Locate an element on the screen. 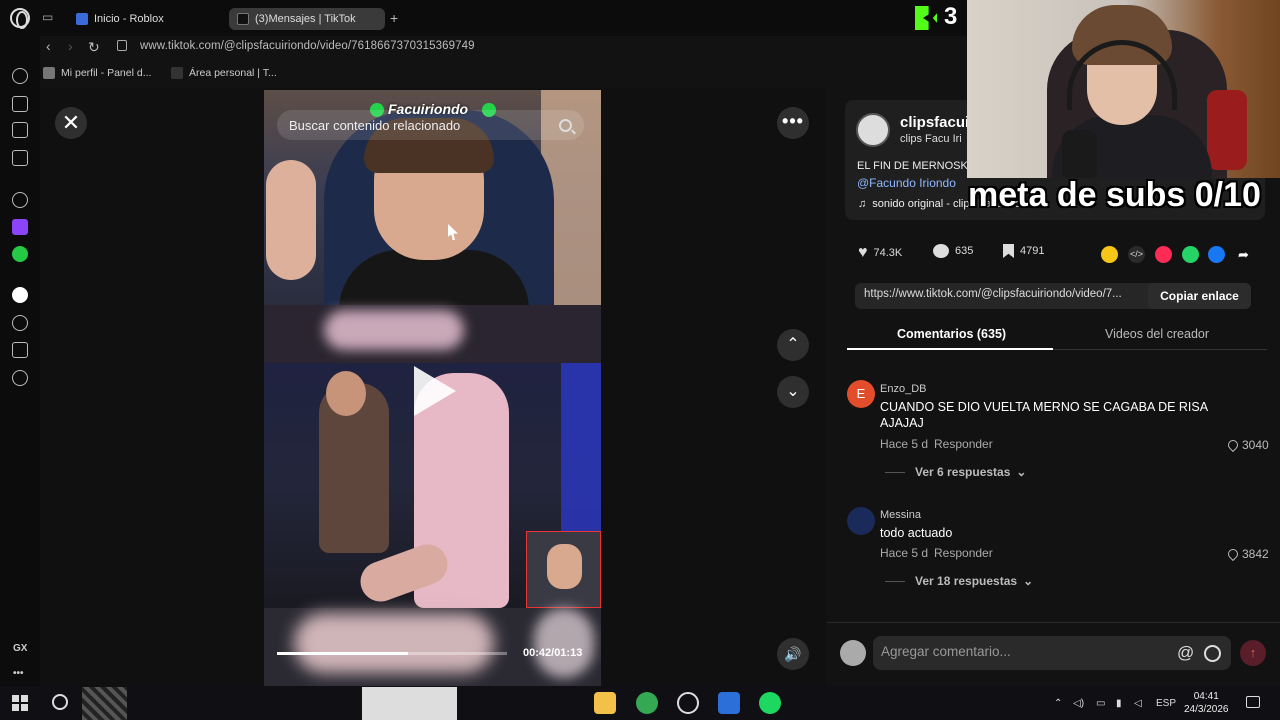  view-replies-button: Ver 6 respuestas ⌄ is located at coordinates (955, 472).